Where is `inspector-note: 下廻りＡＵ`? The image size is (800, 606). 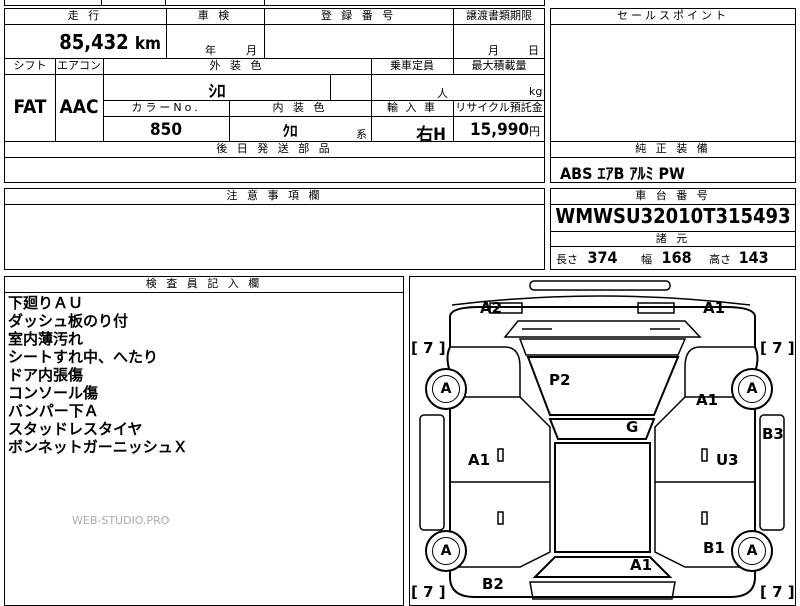 inspector-note: 下廻りＡＵ is located at coordinates (46, 303).